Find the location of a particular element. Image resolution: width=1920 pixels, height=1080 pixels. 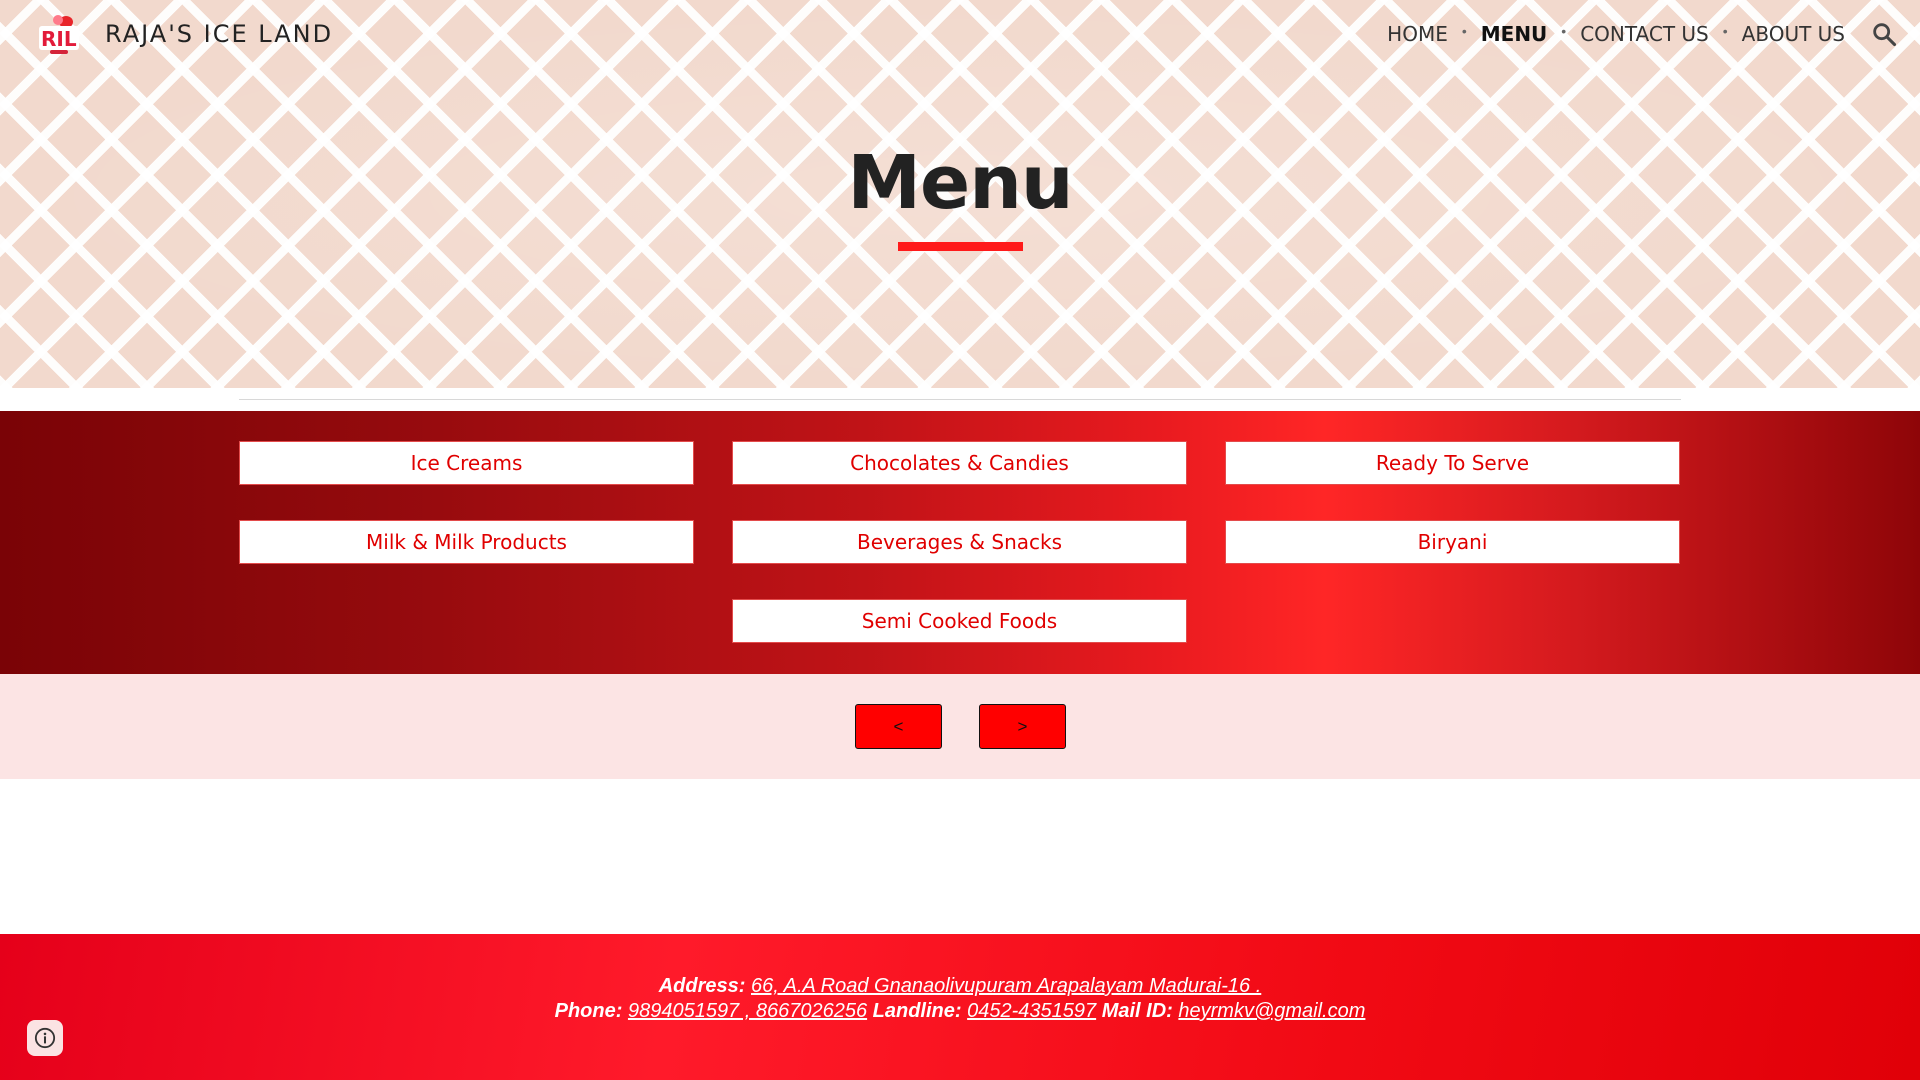

category-ice-creams: Ice Creams is located at coordinates (466, 463).